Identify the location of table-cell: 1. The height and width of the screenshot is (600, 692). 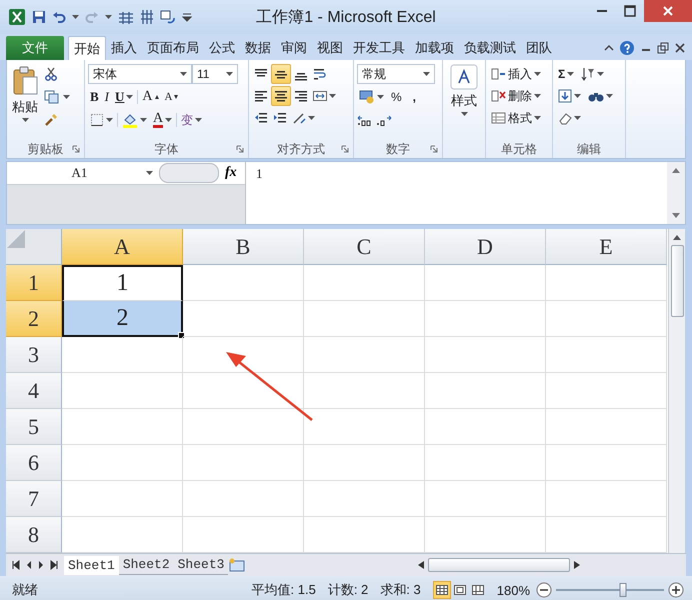
(122, 283).